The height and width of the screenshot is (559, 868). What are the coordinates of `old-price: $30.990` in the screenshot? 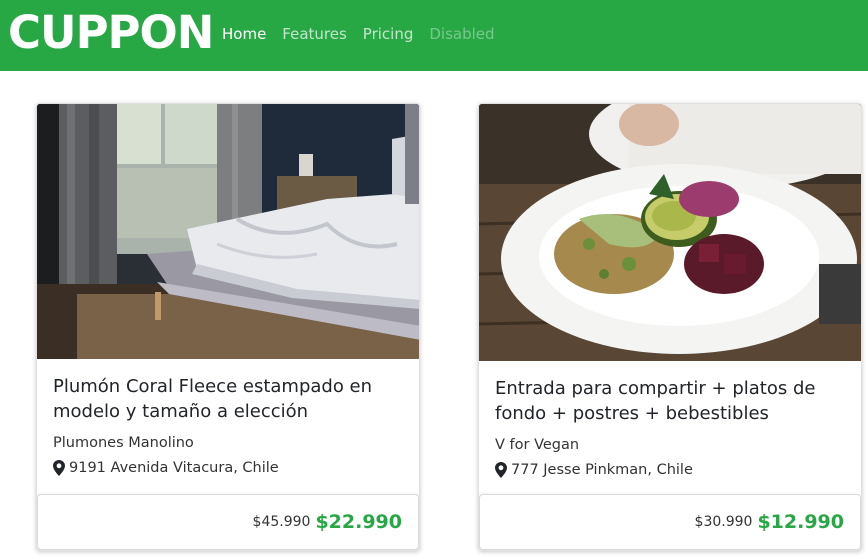 It's located at (723, 522).